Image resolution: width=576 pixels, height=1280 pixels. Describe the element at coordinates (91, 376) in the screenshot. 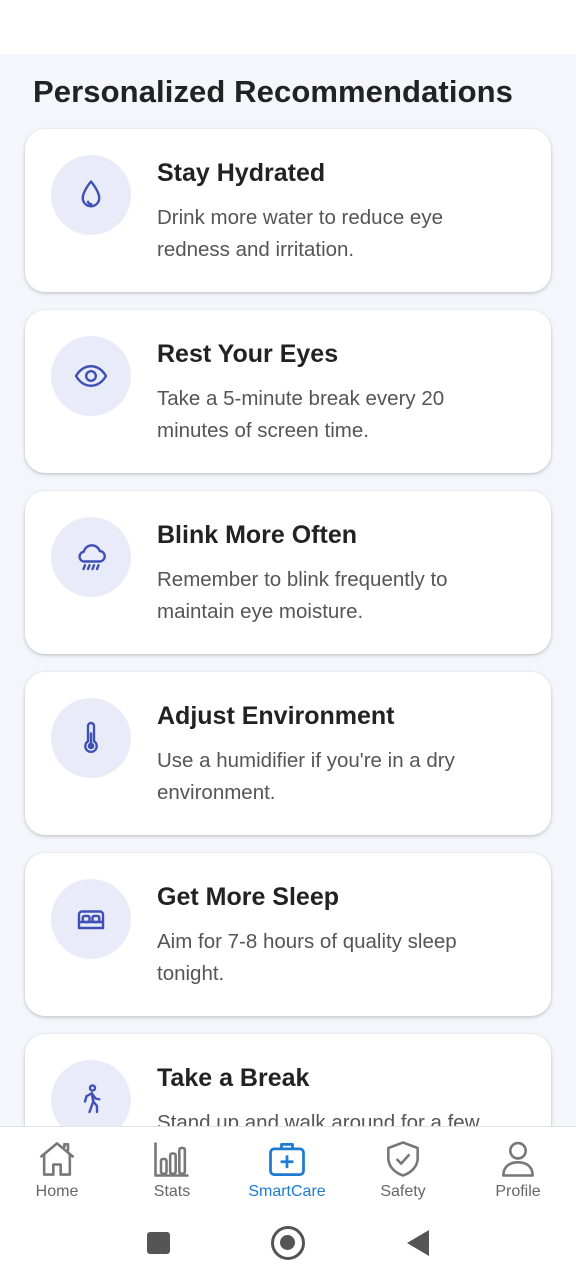

I see `eye-icon` at that location.